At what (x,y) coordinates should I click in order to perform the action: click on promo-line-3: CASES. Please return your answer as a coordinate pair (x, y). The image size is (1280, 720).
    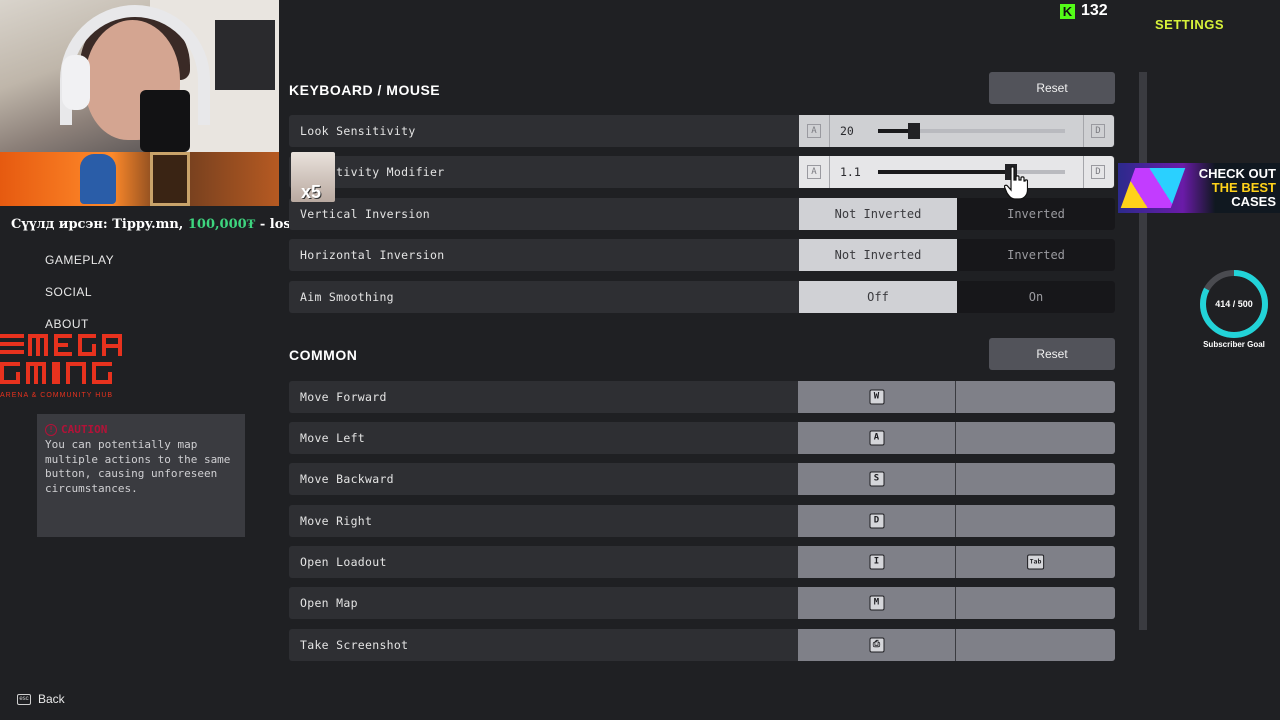
    Looking at the image, I should click on (1253, 201).